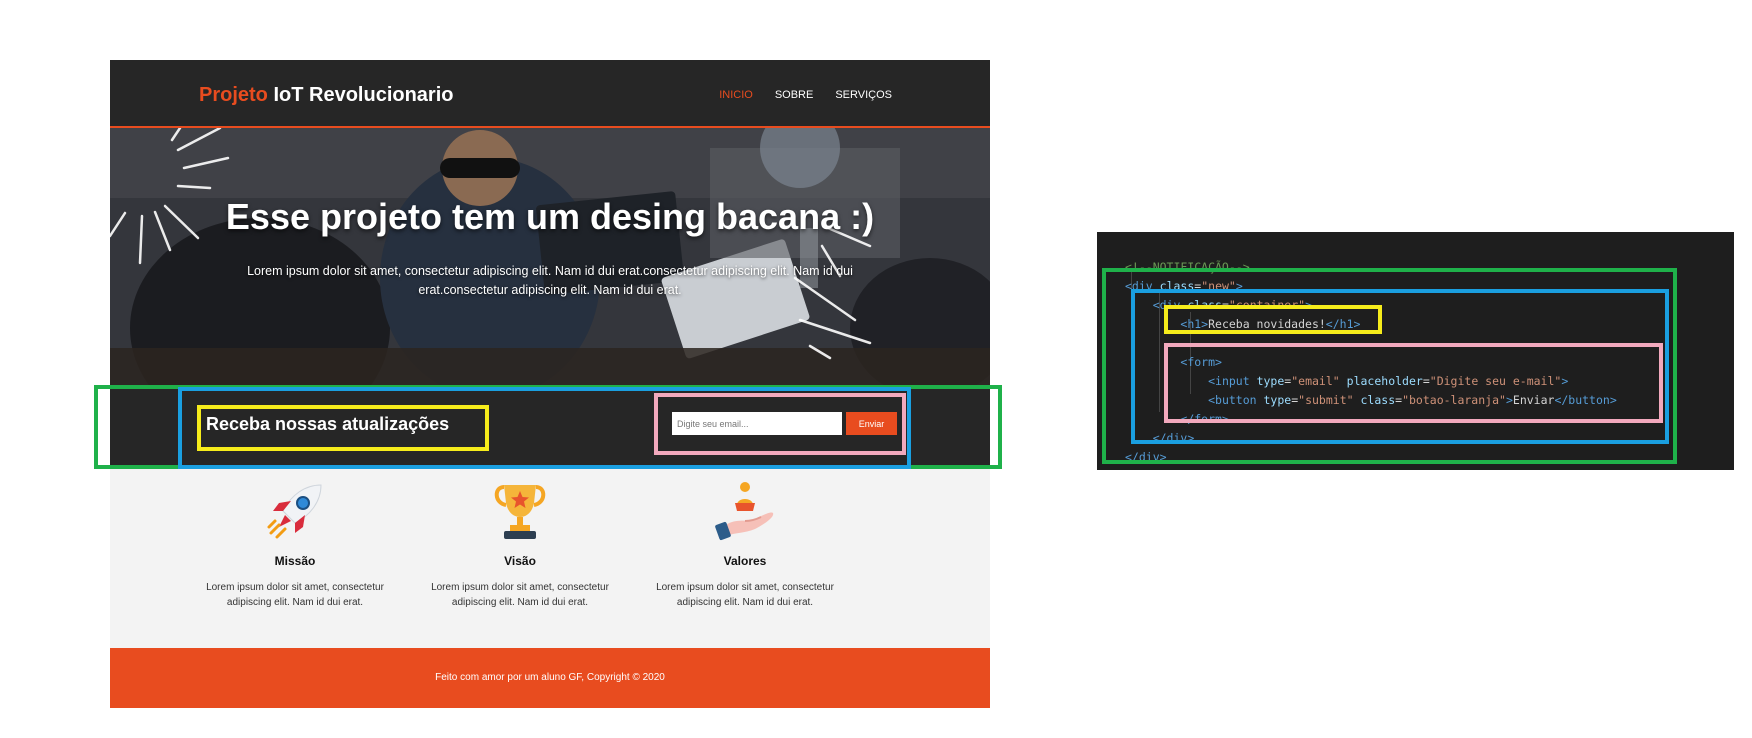 The image size is (1752, 738). Describe the element at coordinates (1495, 381) in the screenshot. I see `code-input-placeholder: Digite seu e-mail` at that location.